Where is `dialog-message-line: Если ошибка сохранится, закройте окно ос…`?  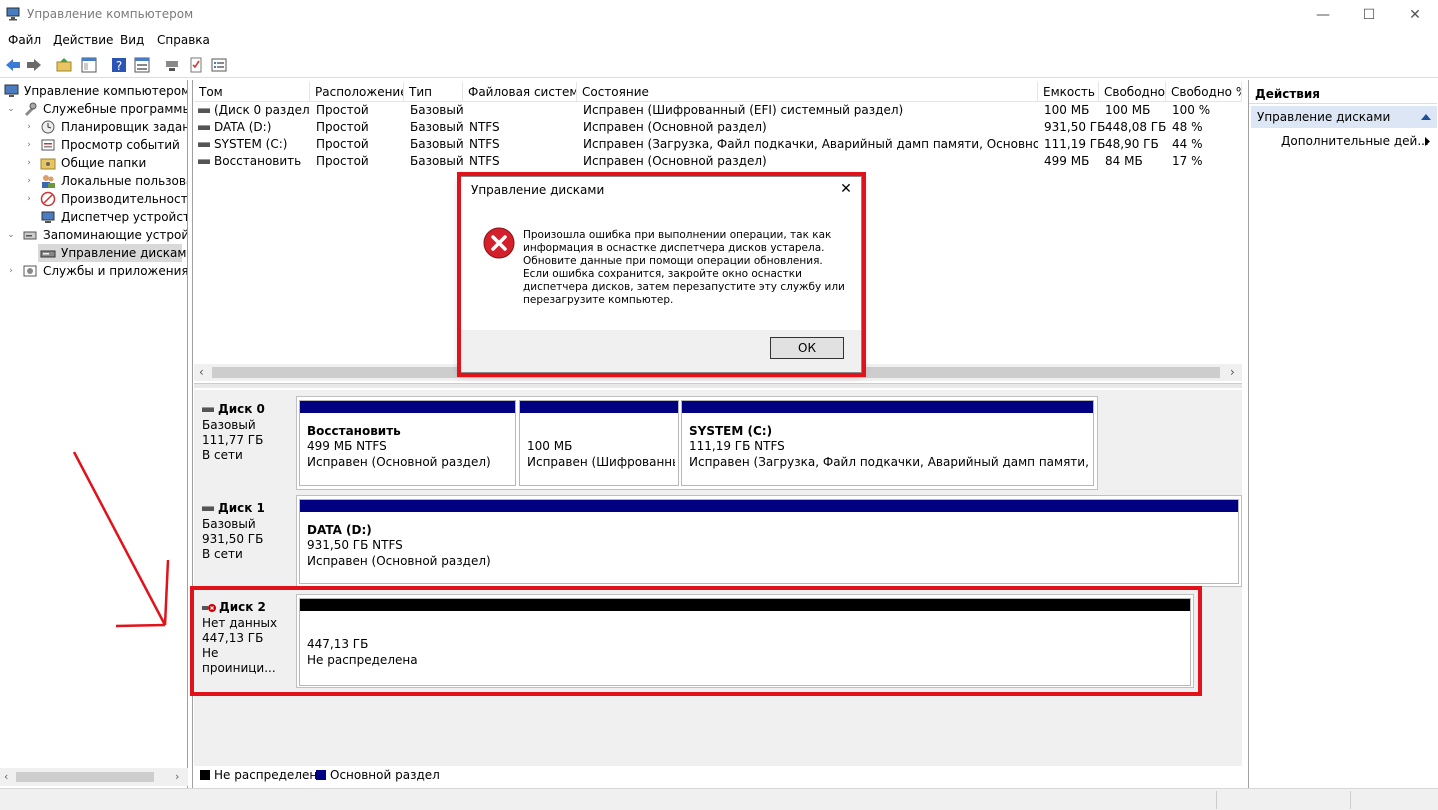
dialog-message-line: Если ошибка сохранится, закройте окно ос… is located at coordinates (662, 274).